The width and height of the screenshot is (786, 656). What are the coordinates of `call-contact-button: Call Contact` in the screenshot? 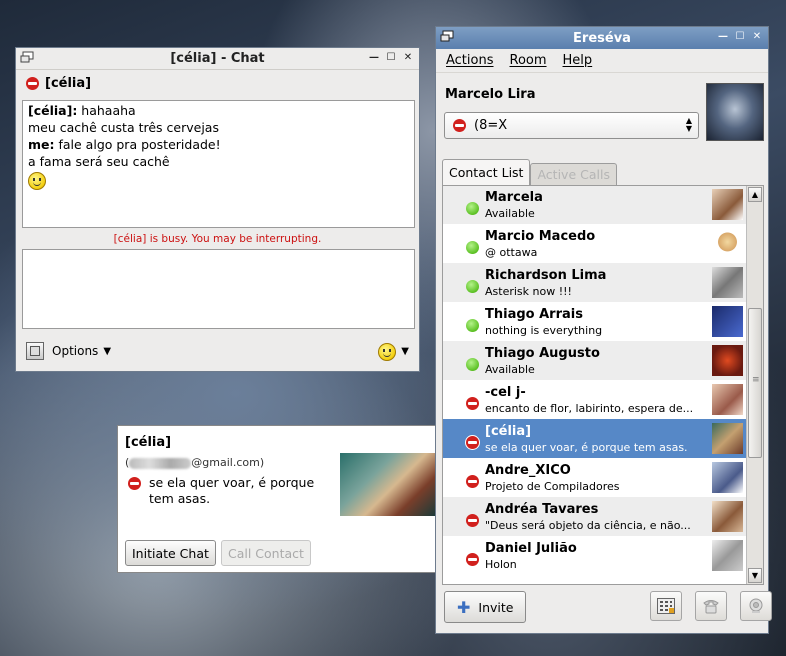 It's located at (266, 553).